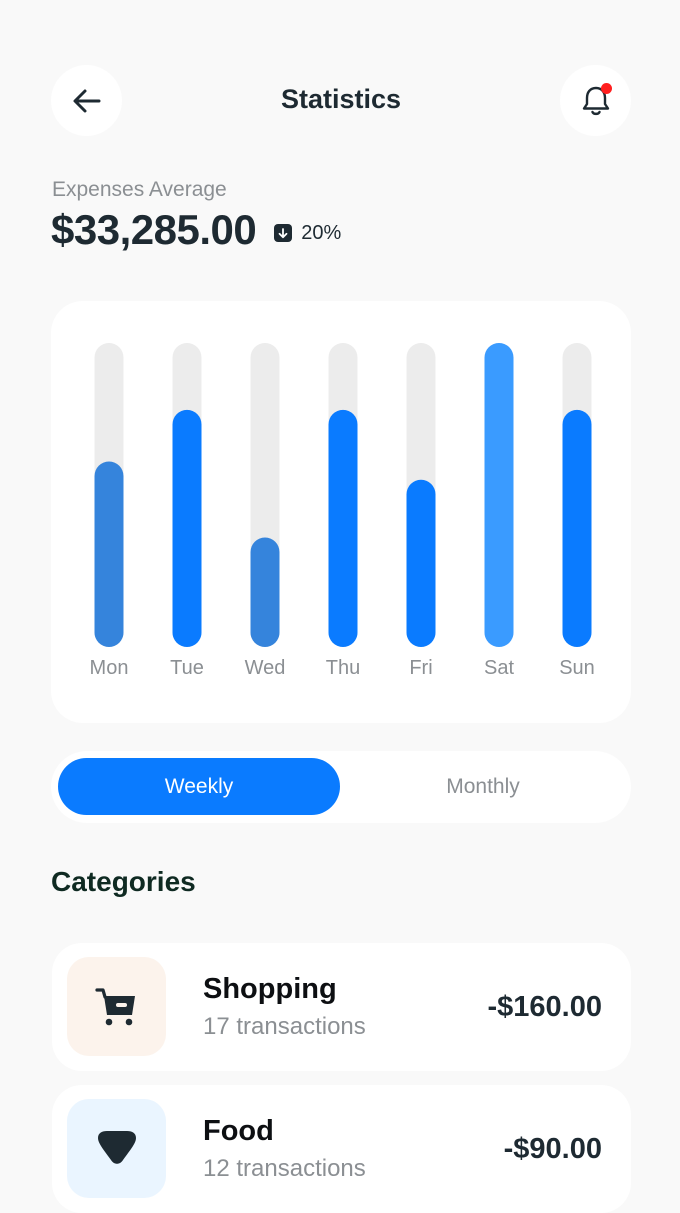 Image resolution: width=680 pixels, height=1213 pixels. What do you see at coordinates (284, 1168) in the screenshot?
I see `category-transactions: 12 transactions` at bounding box center [284, 1168].